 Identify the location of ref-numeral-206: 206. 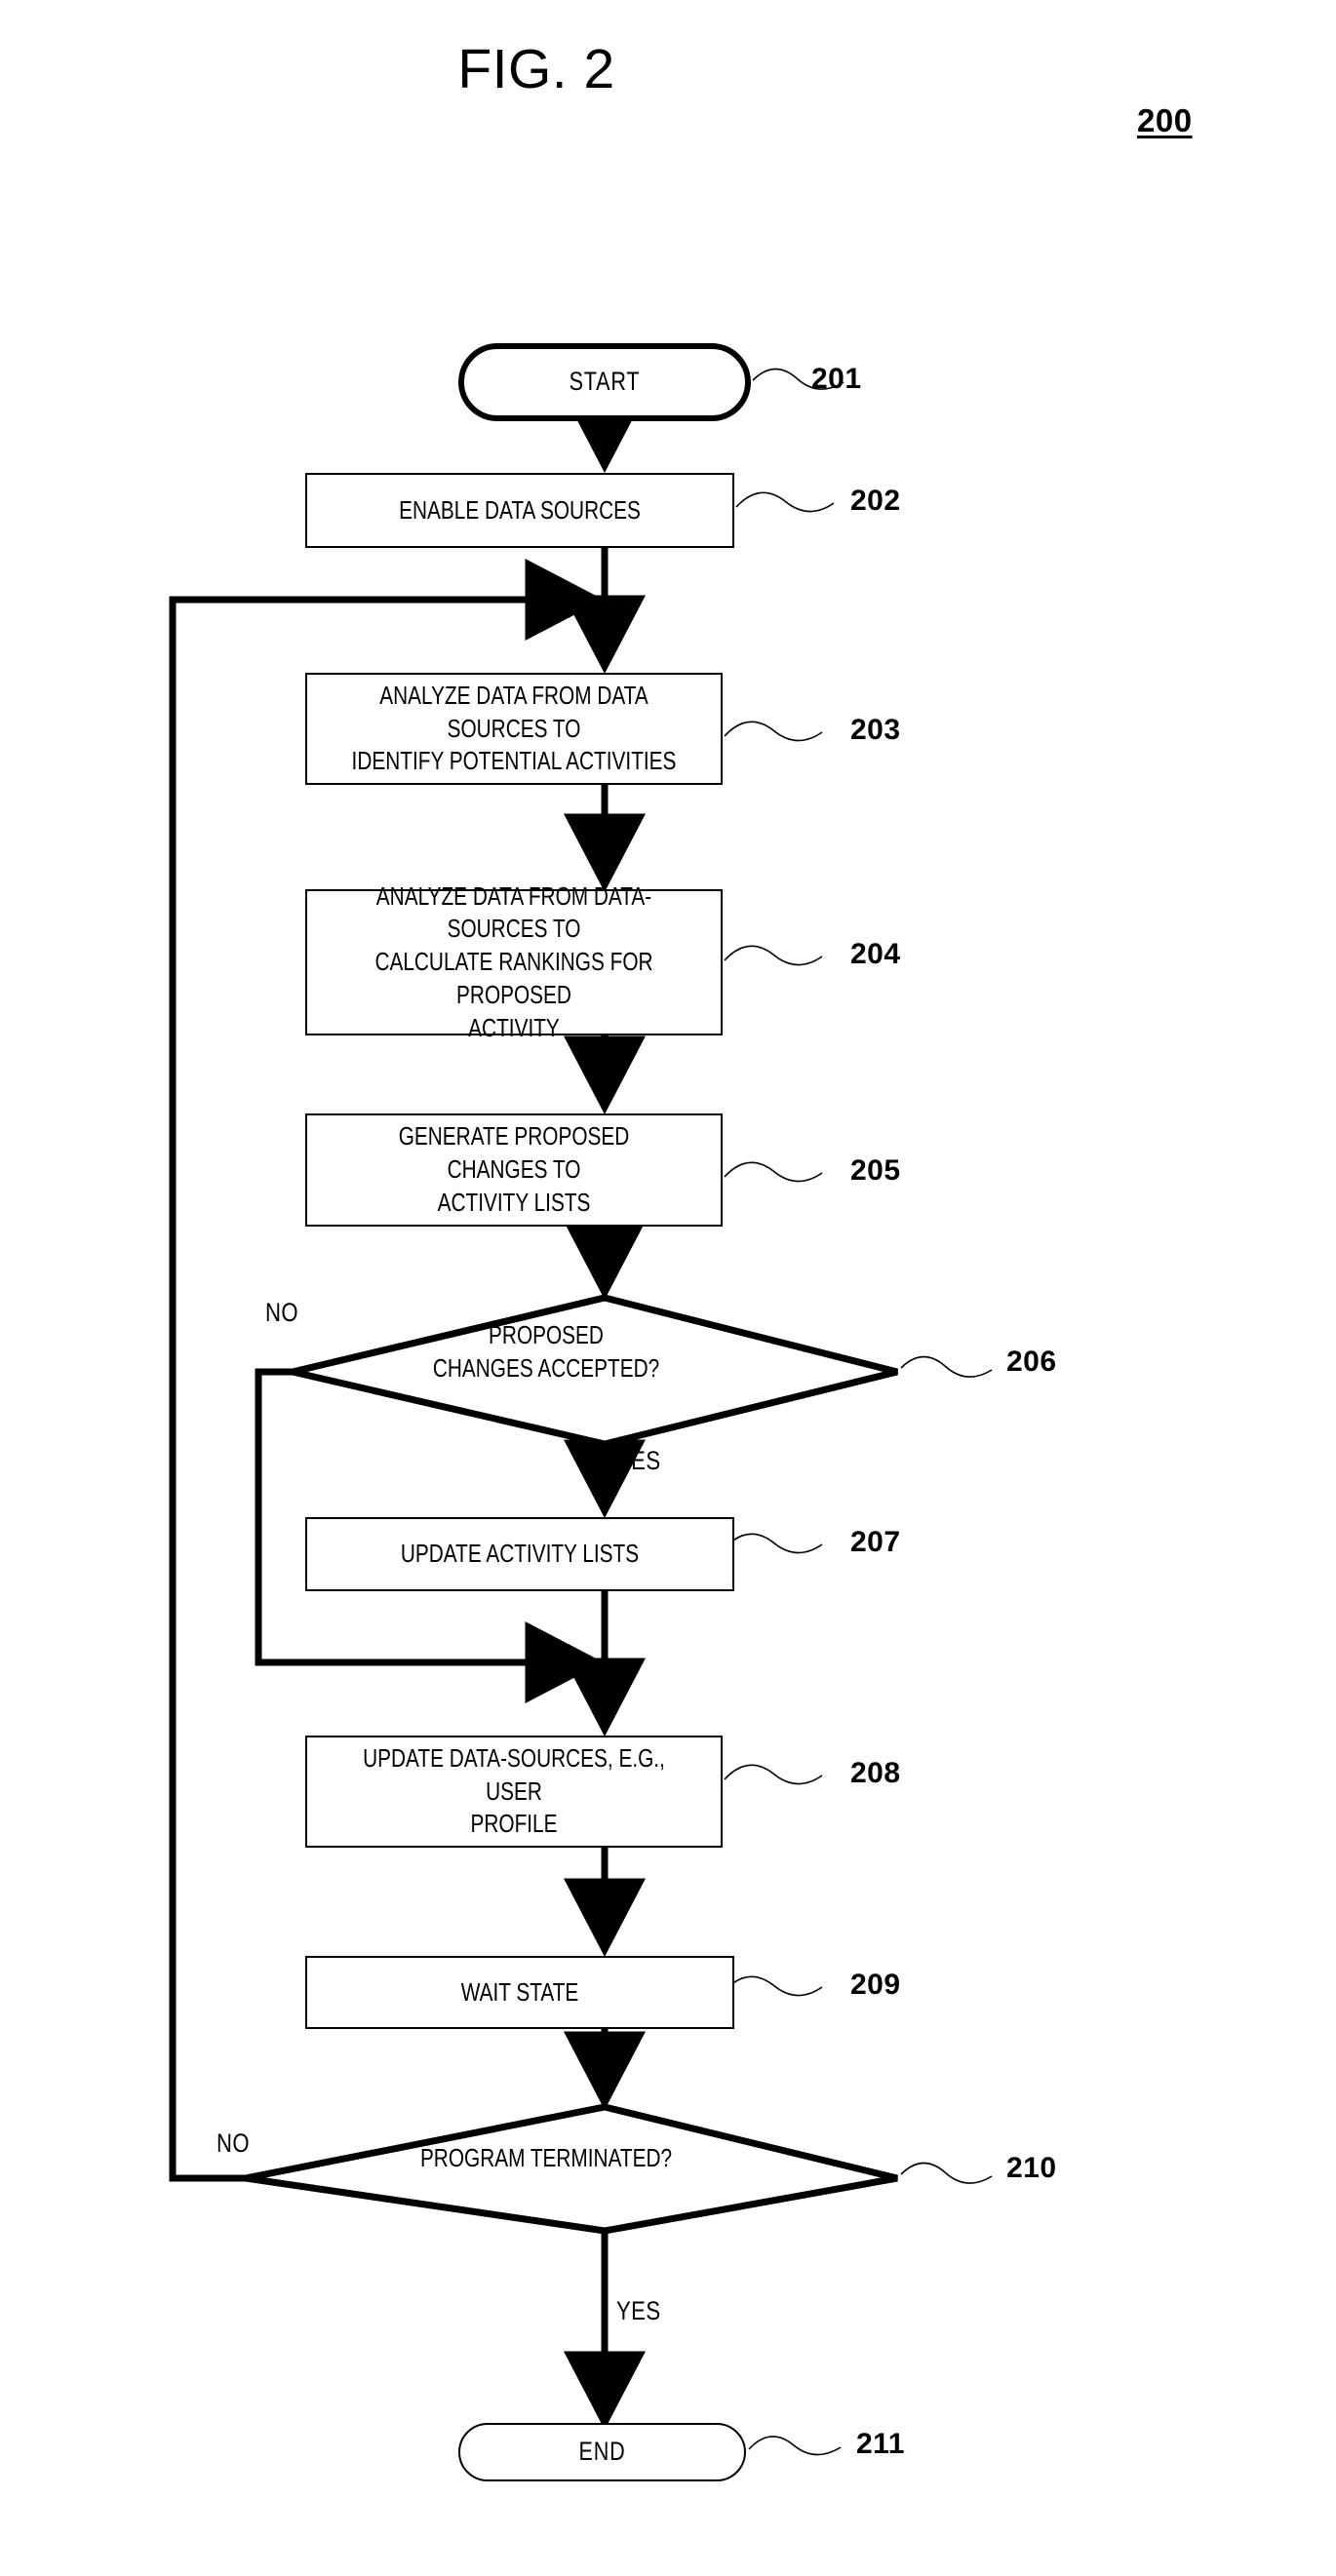
(1031, 1362).